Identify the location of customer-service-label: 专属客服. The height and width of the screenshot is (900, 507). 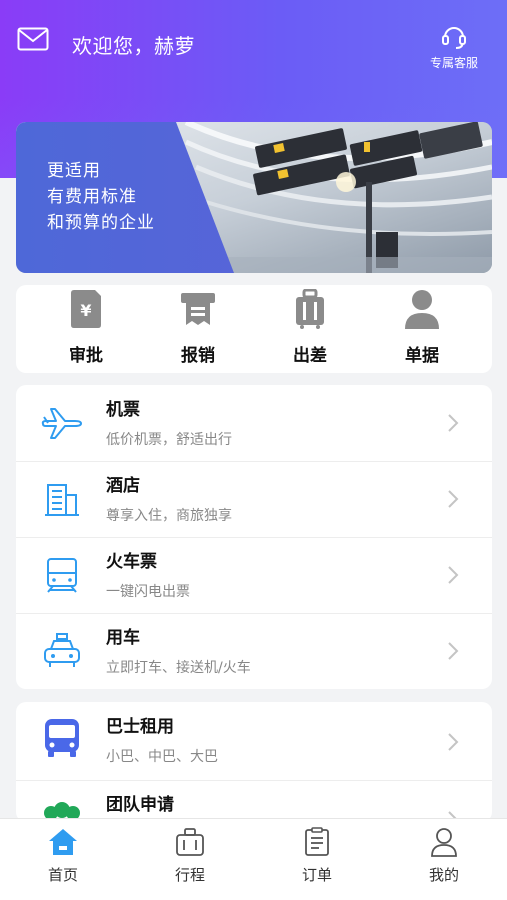
(453, 63).